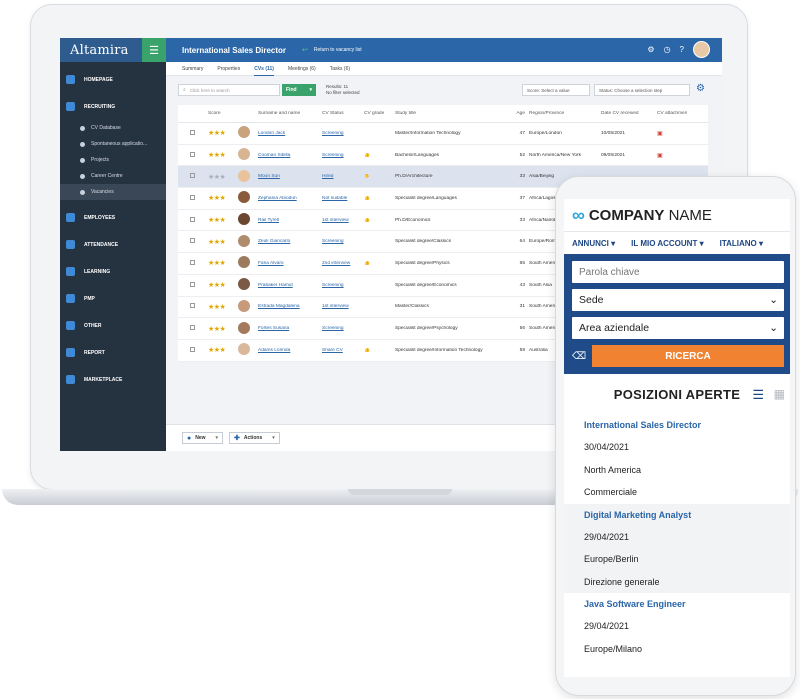  Describe the element at coordinates (290, 155) in the screenshot. I see `candidate-name-link: Cooman Sibilla` at that location.